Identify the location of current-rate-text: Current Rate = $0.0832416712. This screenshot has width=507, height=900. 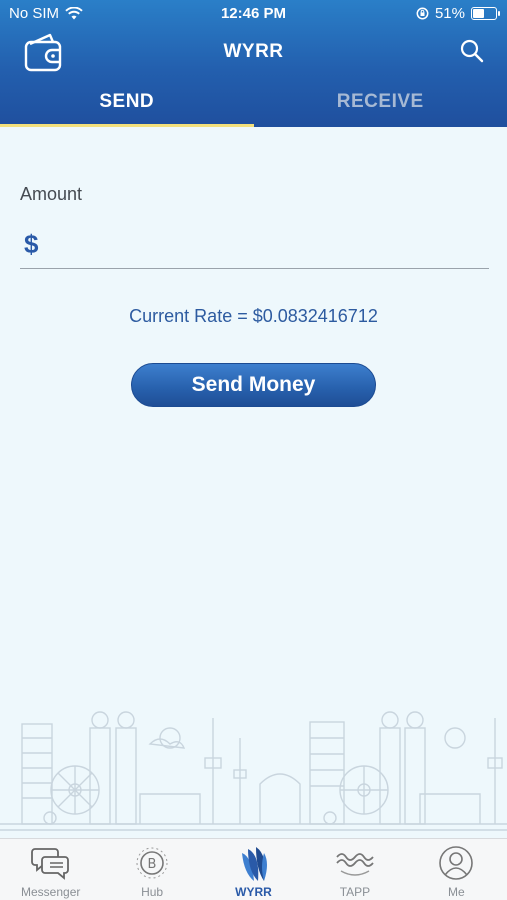
(253, 316).